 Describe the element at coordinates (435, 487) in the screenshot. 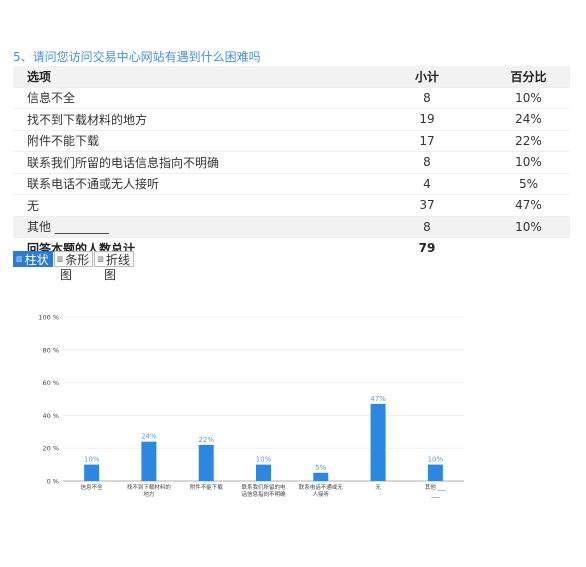

I see `x-tick-label: 其他 ___` at that location.